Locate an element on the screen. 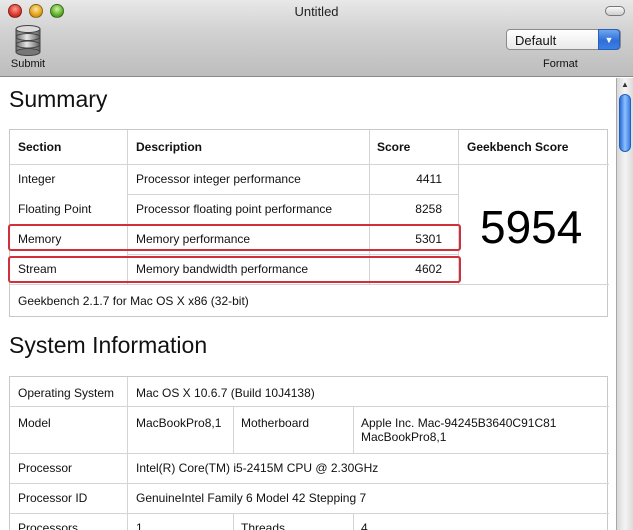 Image resolution: width=633 pixels, height=530 pixels. format-select: Default ▼ is located at coordinates (563, 39).